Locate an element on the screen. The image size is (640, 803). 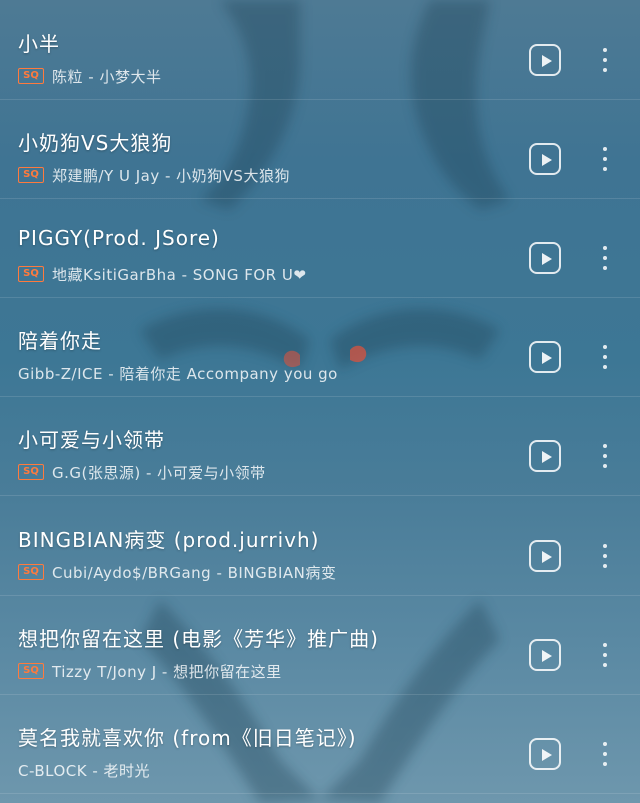
song-row: 小半 SQ 陈粒 - 小梦大半 is located at coordinates (320, 50).